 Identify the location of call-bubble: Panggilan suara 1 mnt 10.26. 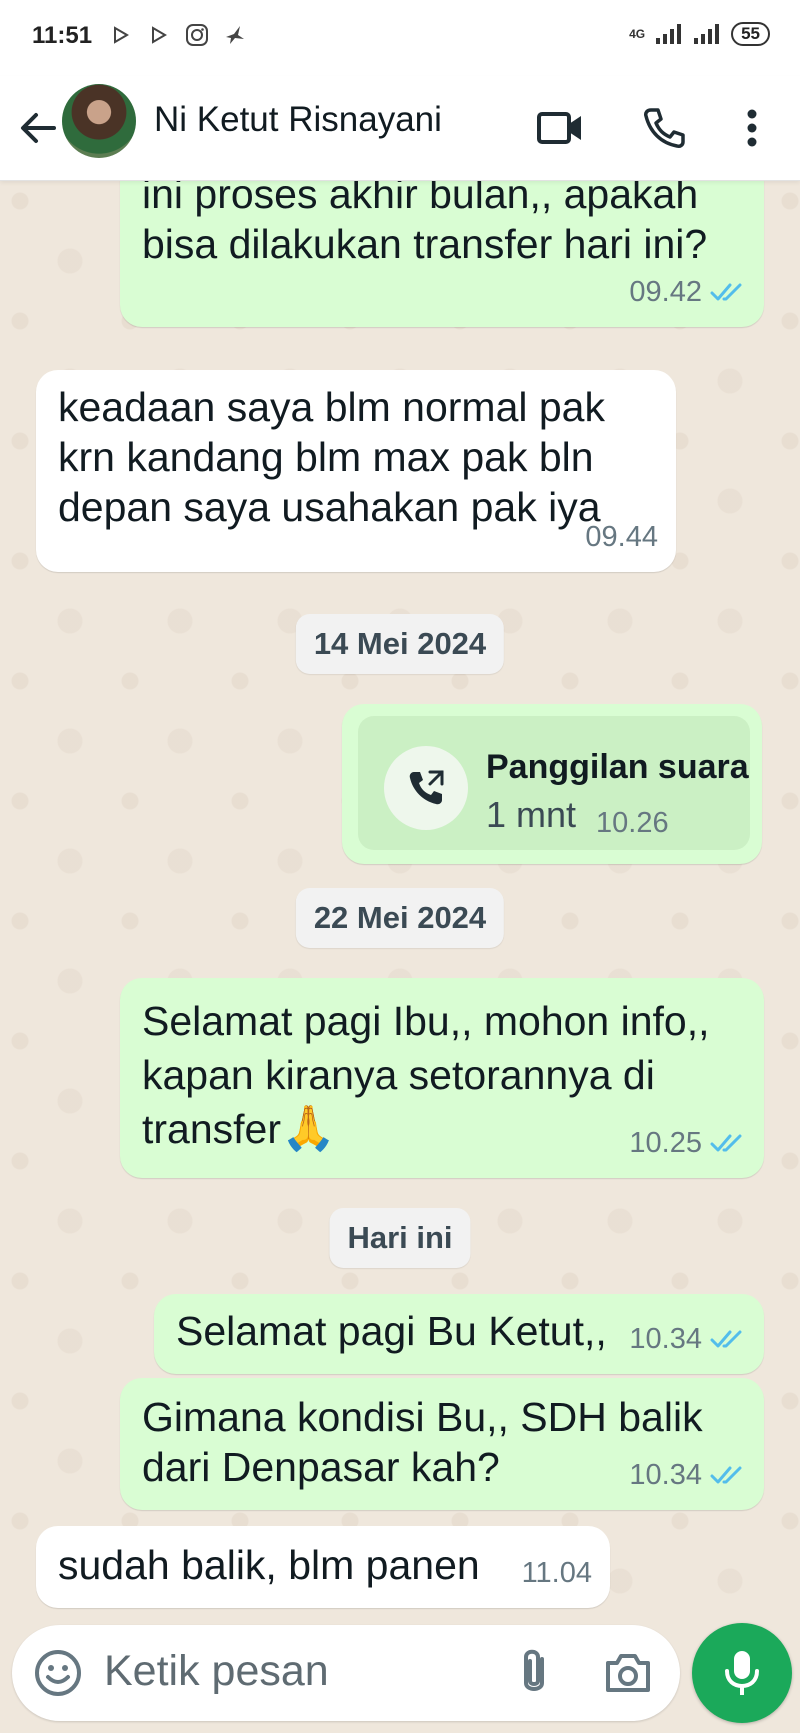
(552, 784).